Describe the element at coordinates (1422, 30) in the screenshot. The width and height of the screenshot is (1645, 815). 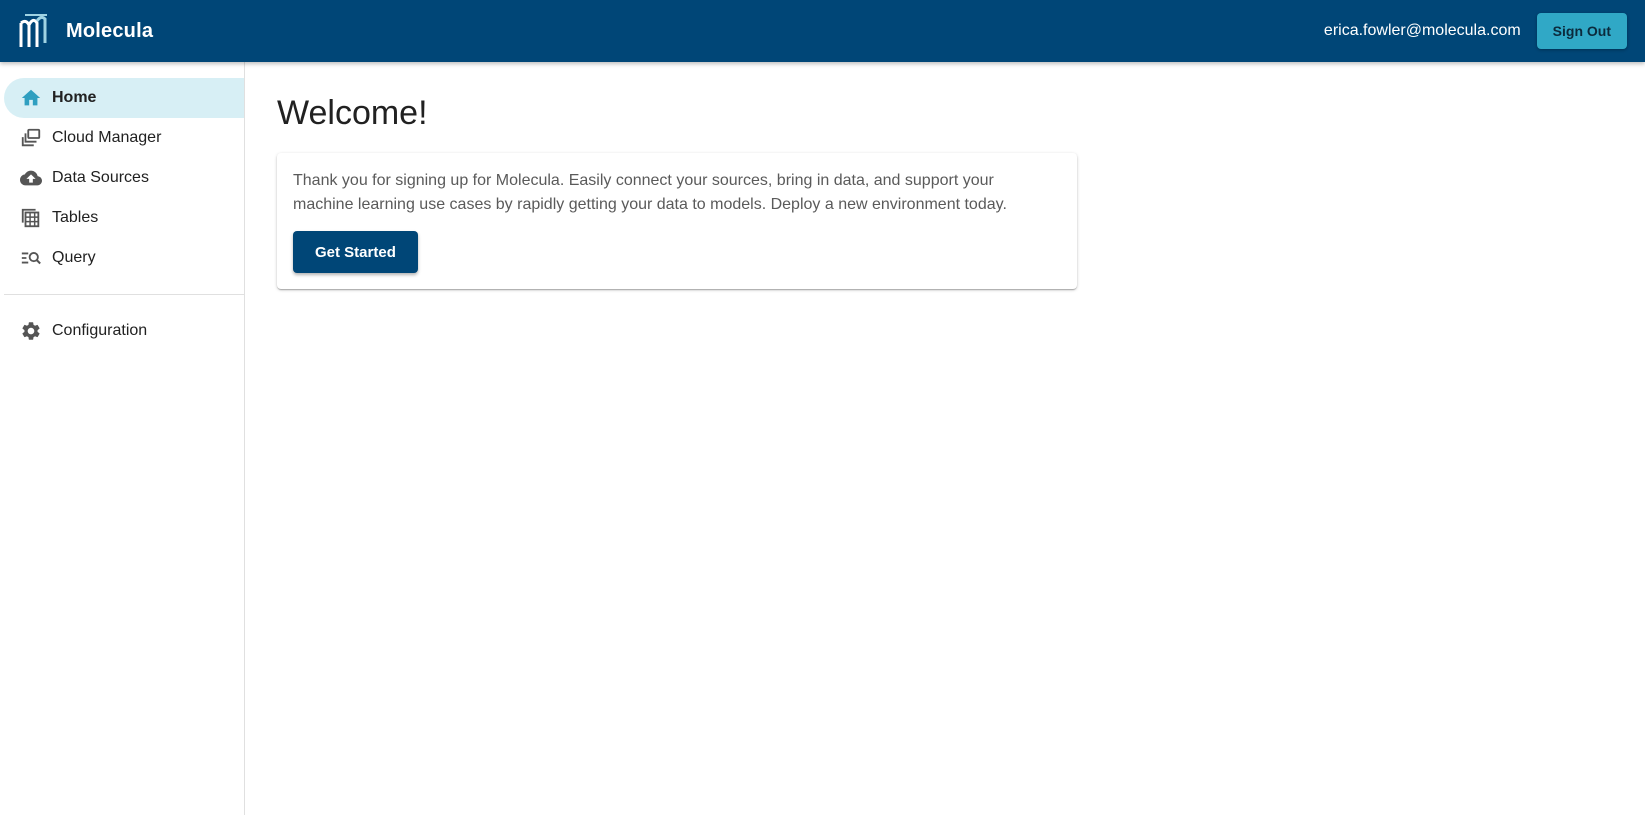
I see `user-email: erica.fowler@molecula.com` at that location.